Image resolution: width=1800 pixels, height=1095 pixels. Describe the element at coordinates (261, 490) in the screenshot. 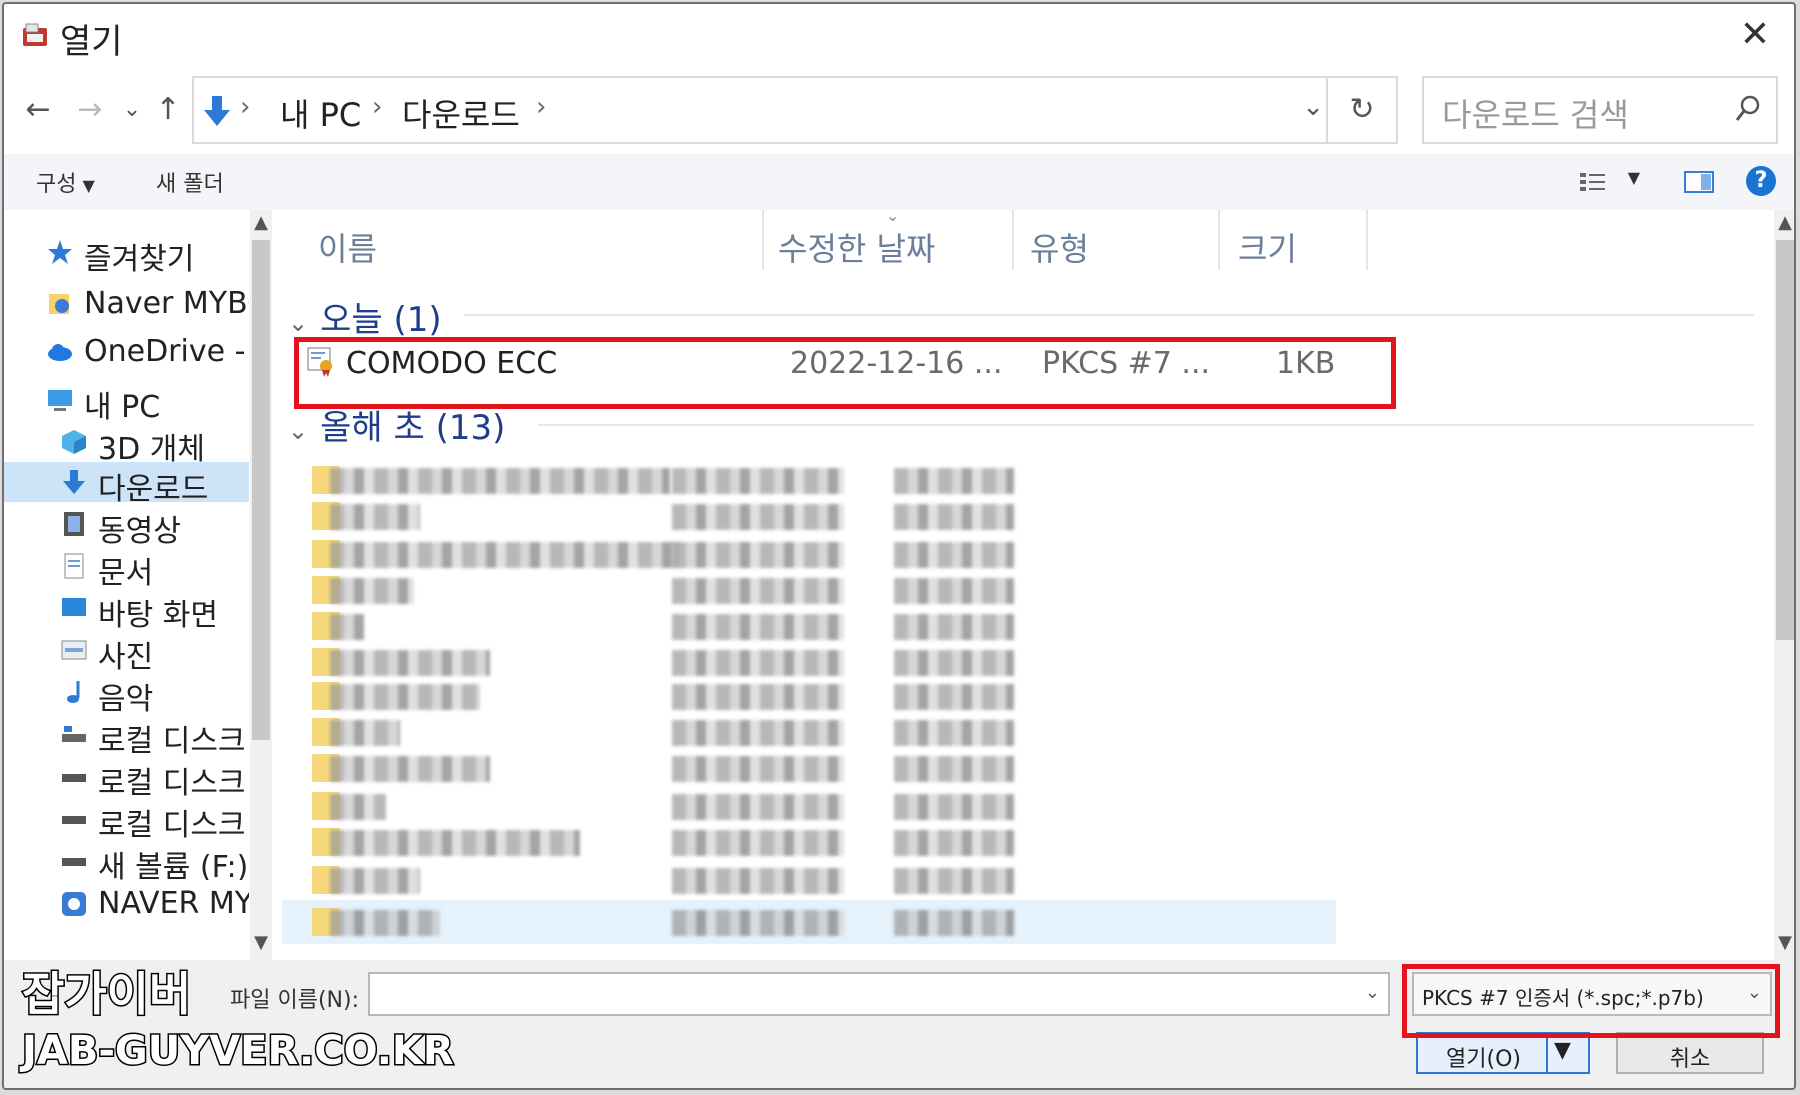

I see `sidebar-scroll-thumb` at that location.